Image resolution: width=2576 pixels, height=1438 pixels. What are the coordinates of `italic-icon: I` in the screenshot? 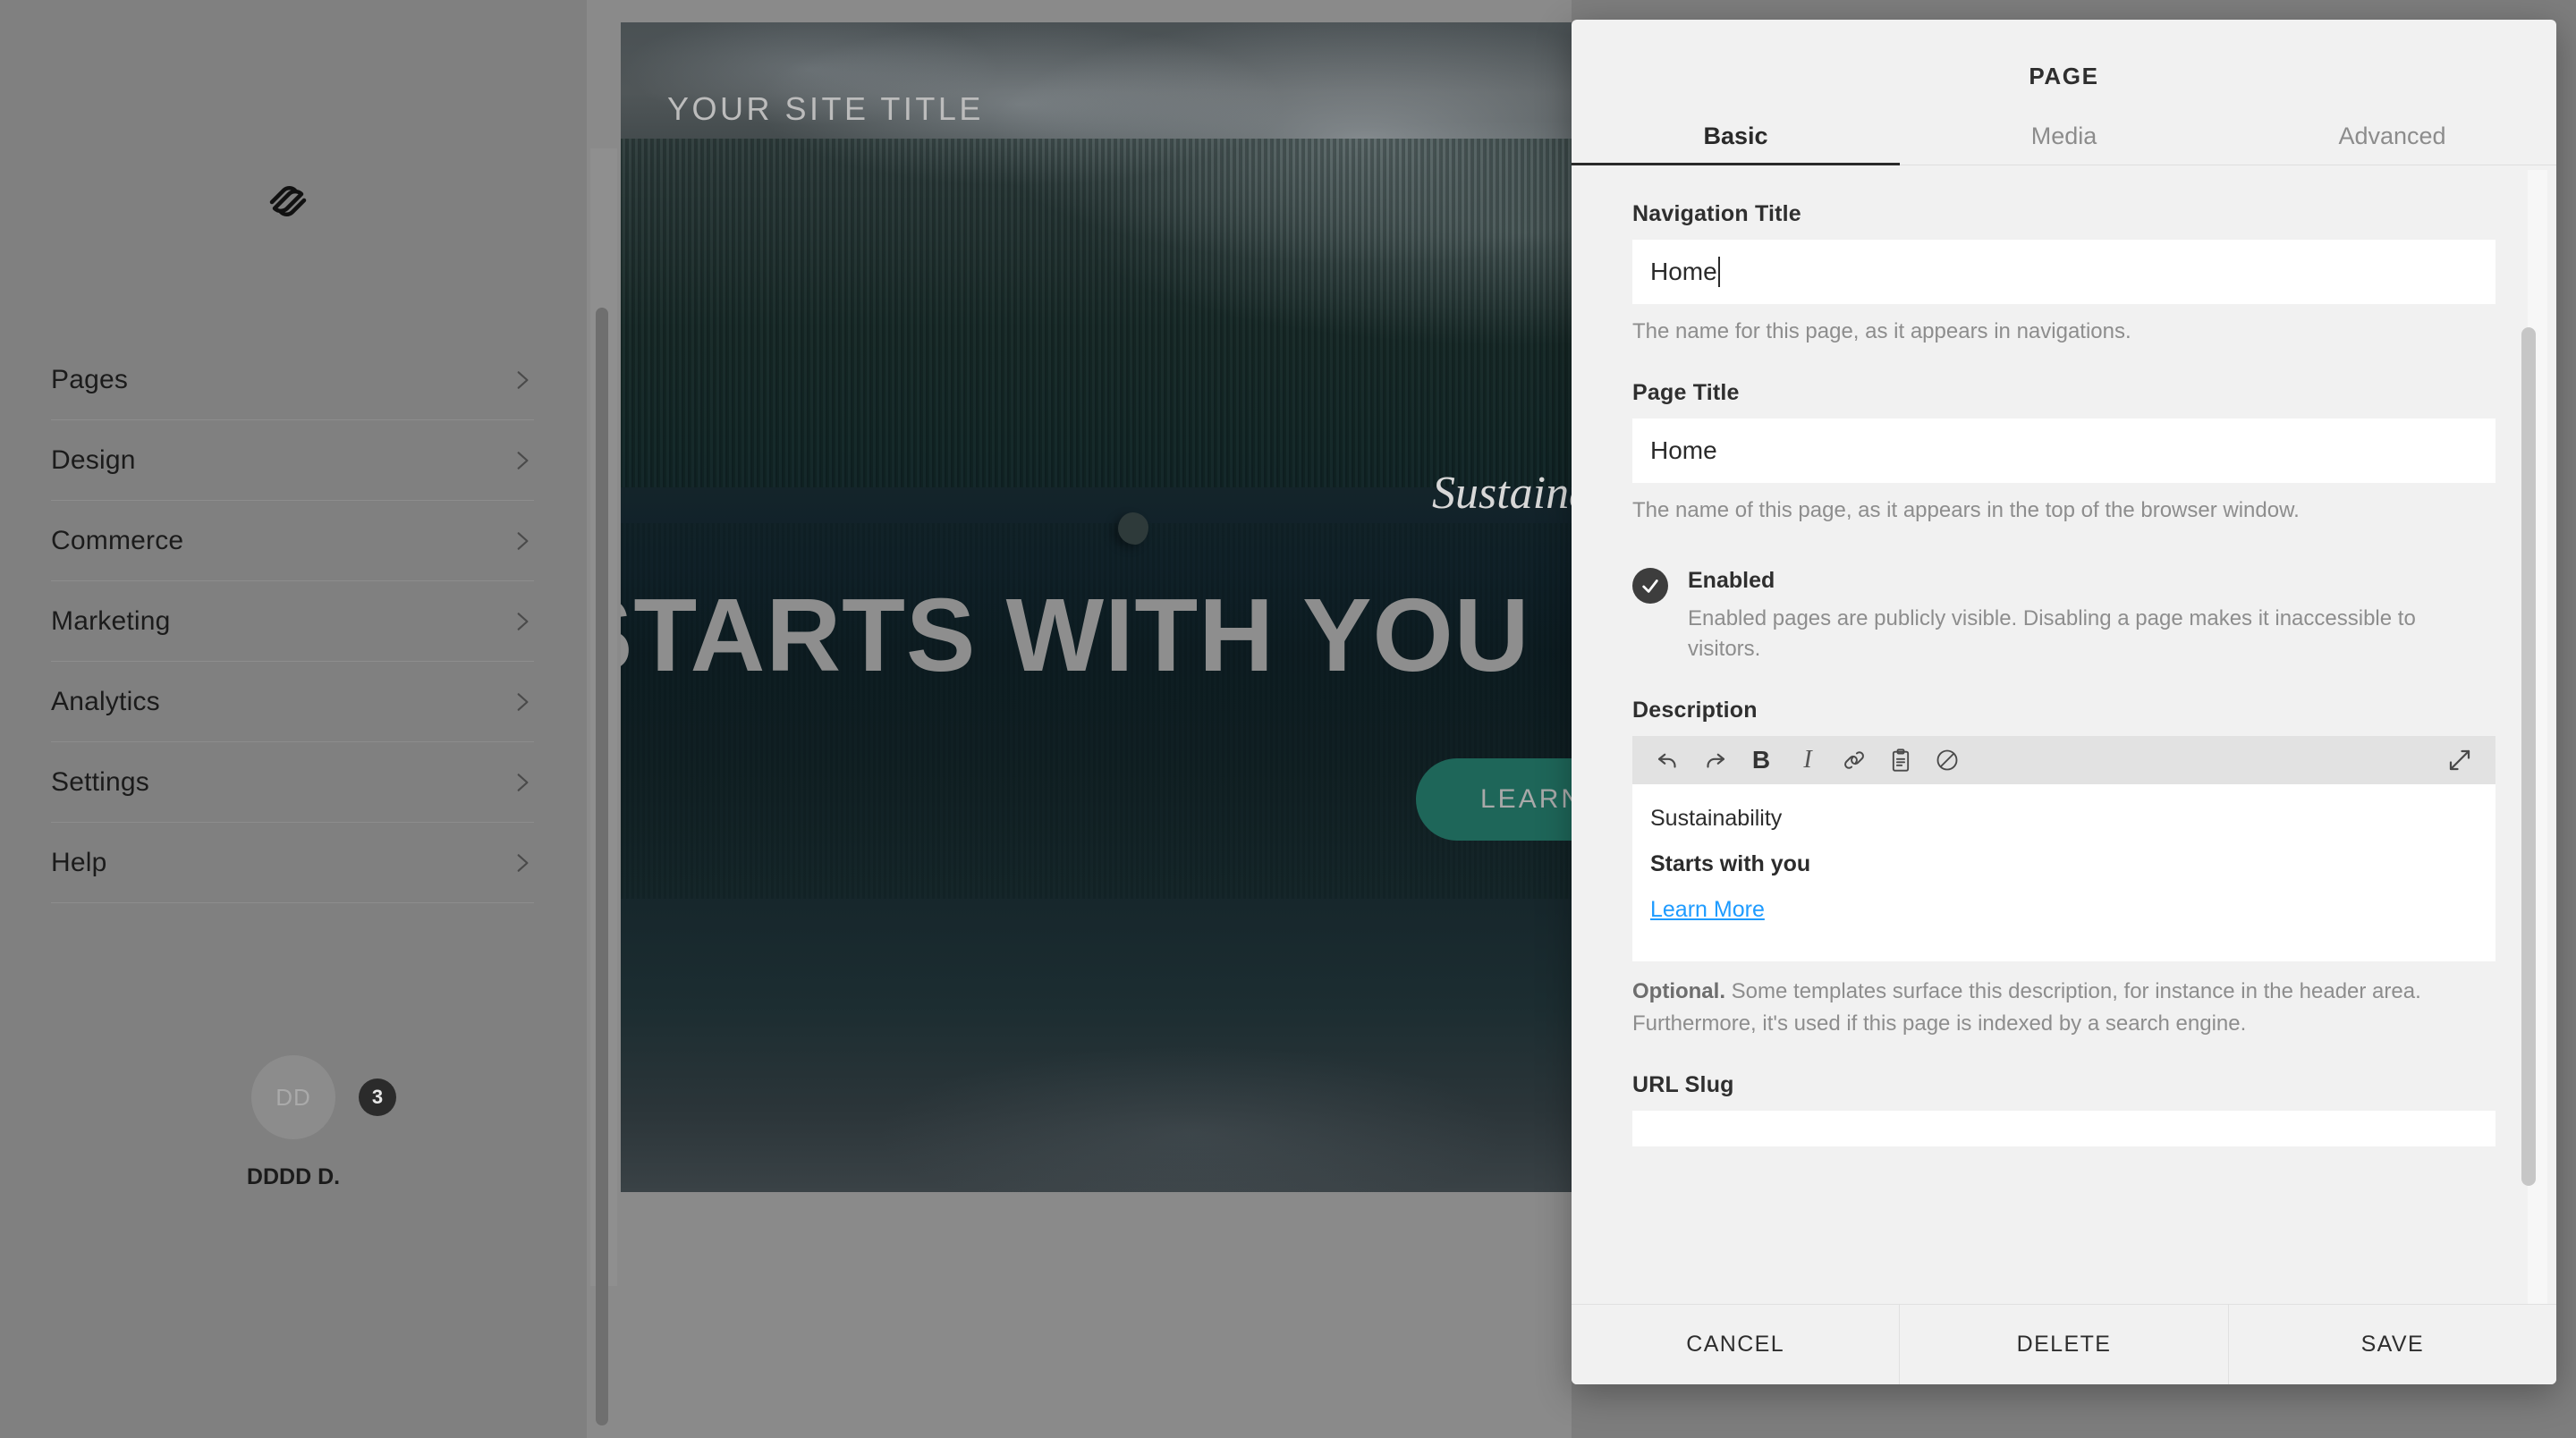 It's located at (1807, 760).